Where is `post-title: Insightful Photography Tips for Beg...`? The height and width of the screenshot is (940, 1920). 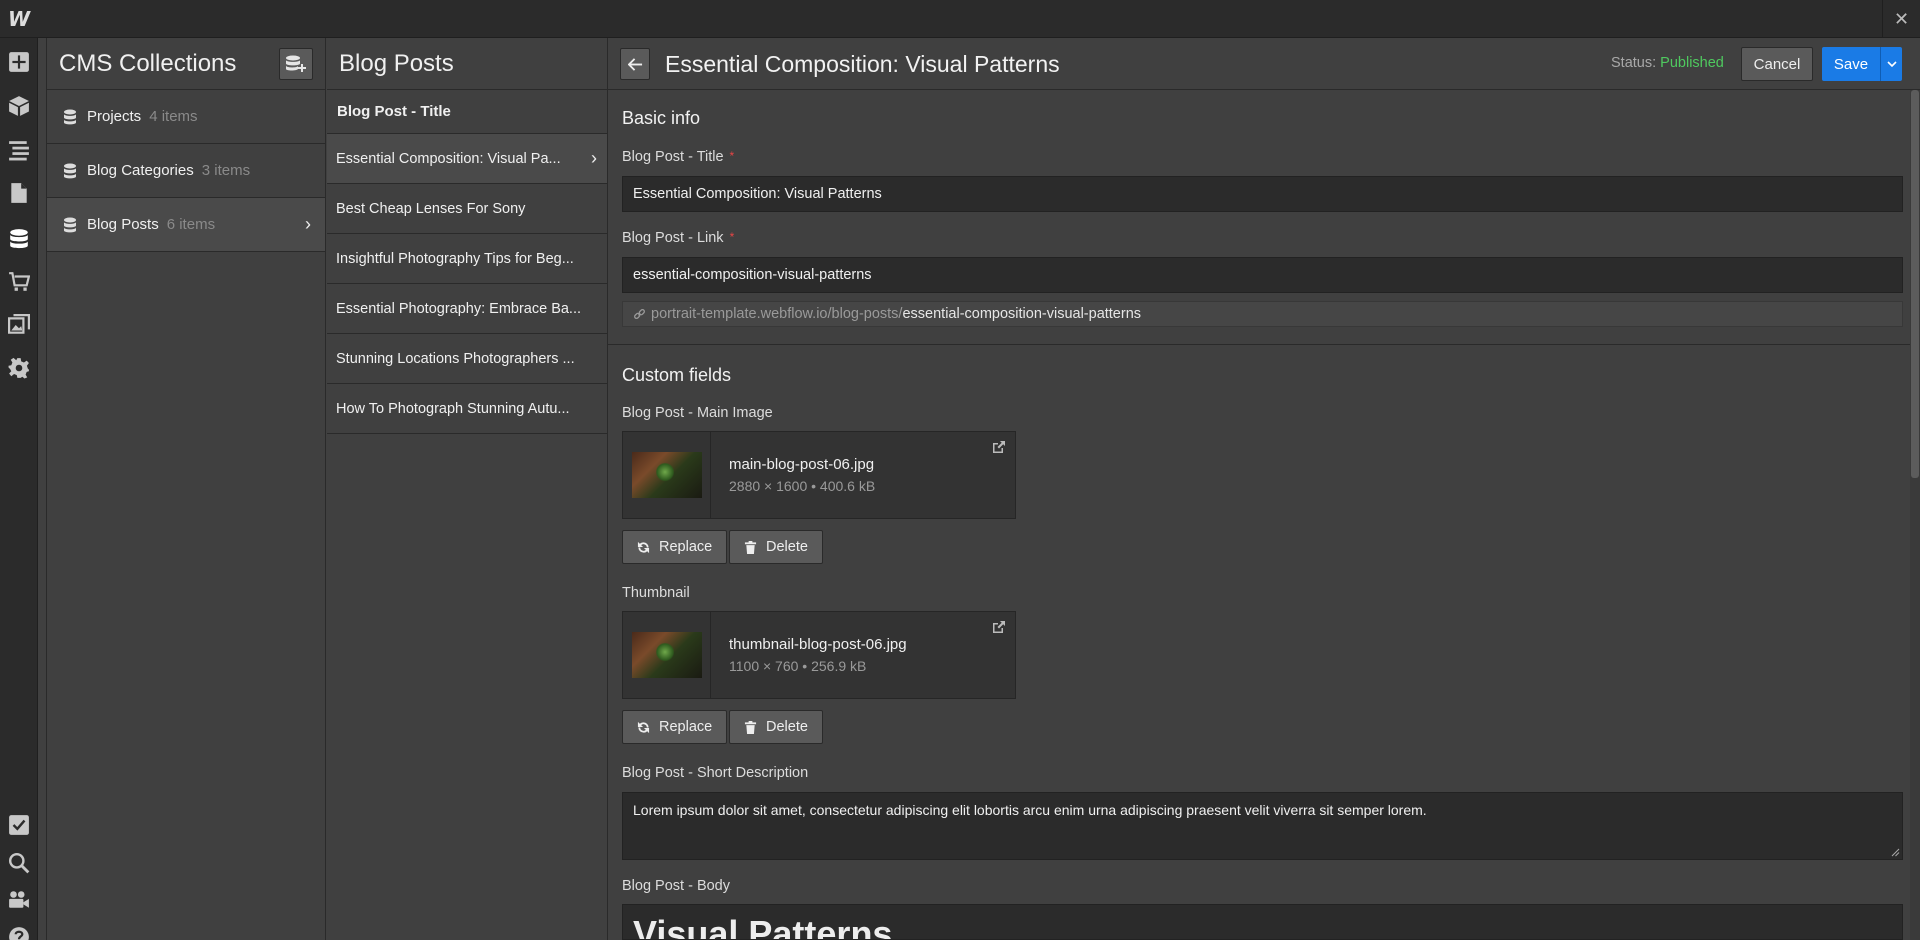
post-title: Insightful Photography Tips for Beg... is located at coordinates (455, 258).